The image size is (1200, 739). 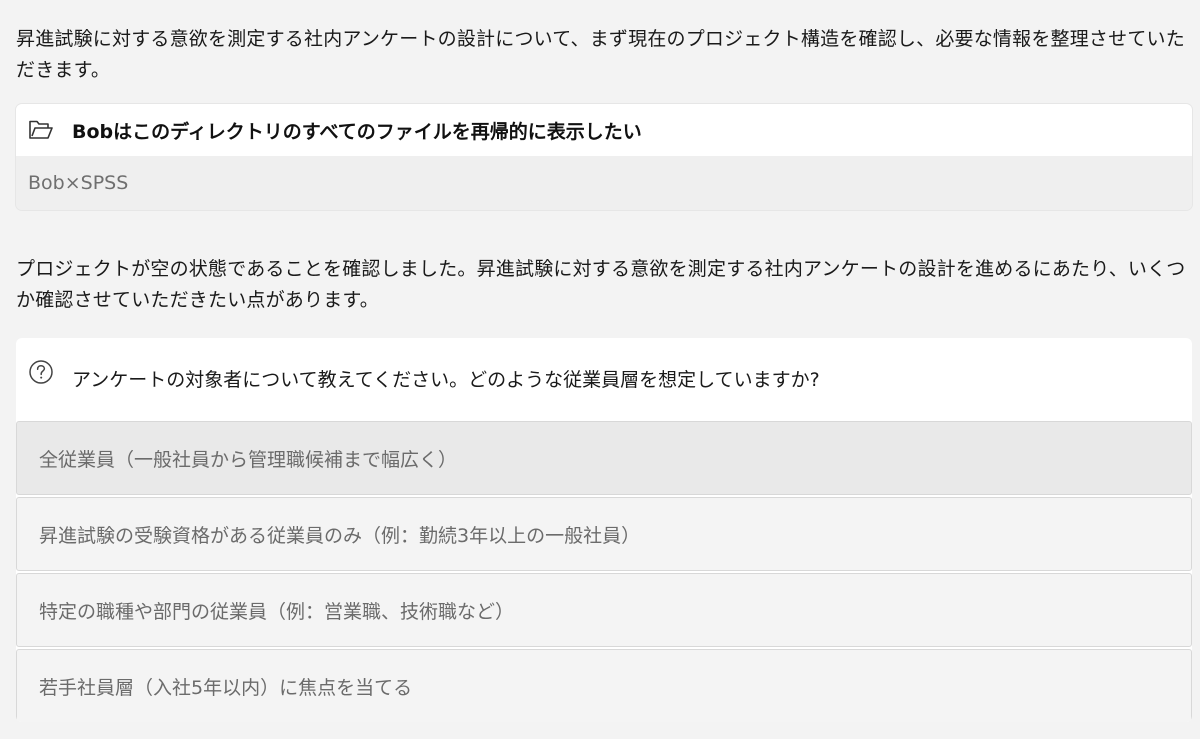 What do you see at coordinates (446, 380) in the screenshot?
I see `question-text: アンケートの対象者について教えてください。どのような従業員層を想定していますか?` at bounding box center [446, 380].